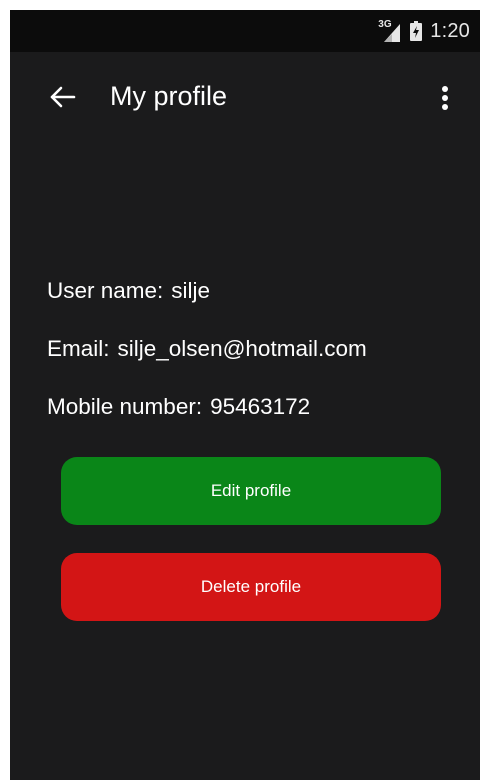  Describe the element at coordinates (242, 348) in the screenshot. I see `email-value: silje_olsen@hotmail.com` at that location.